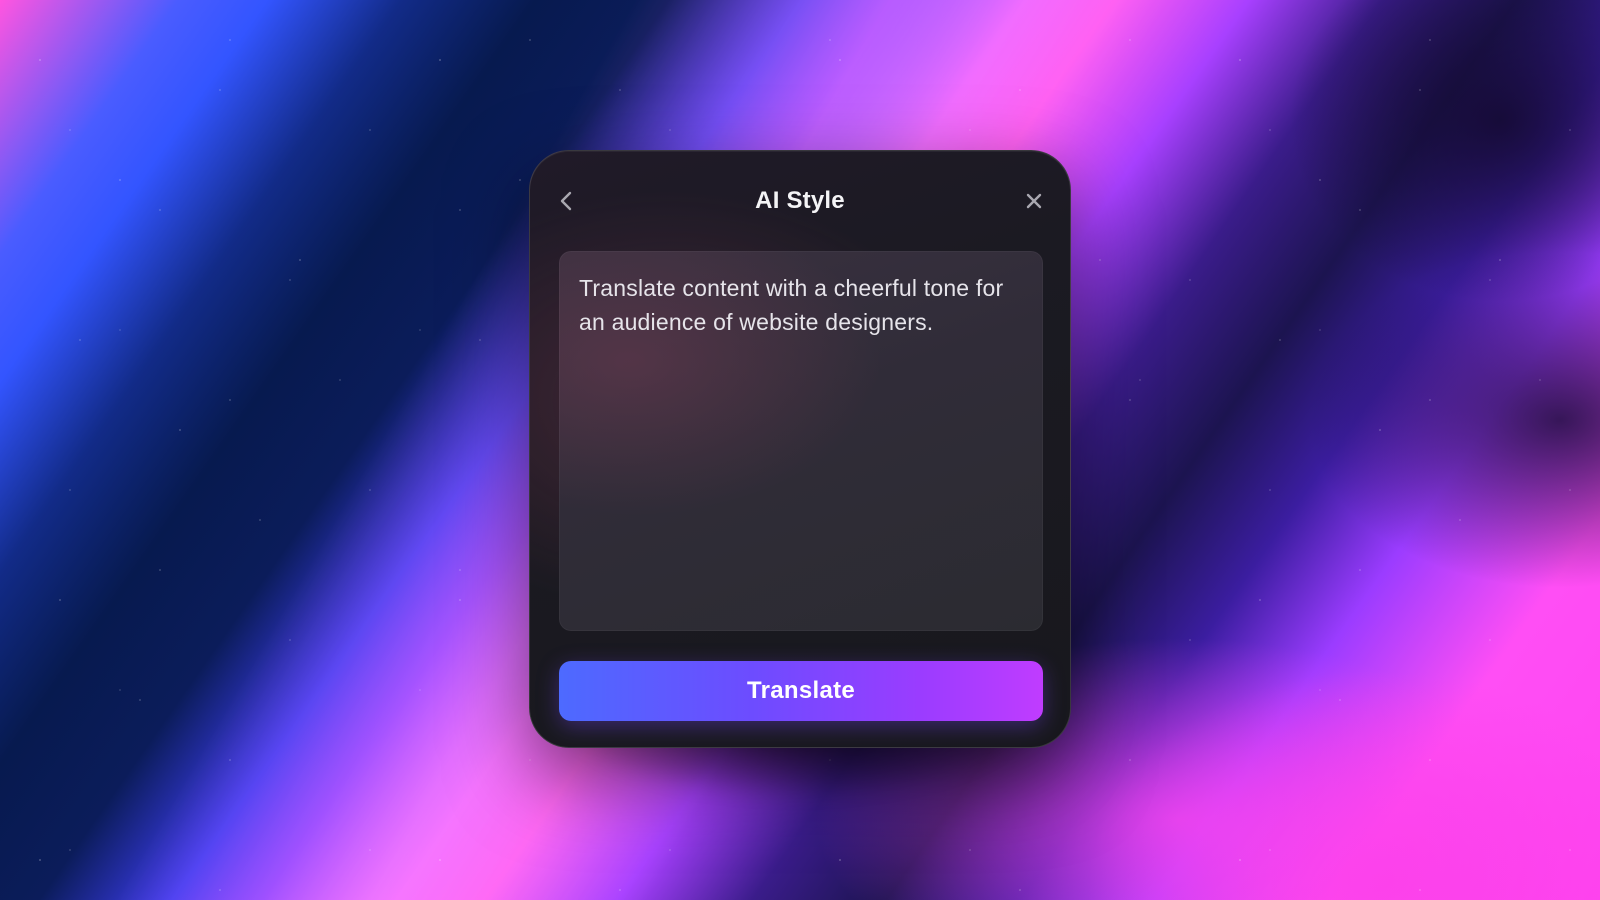 This screenshot has height=900, width=1600. I want to click on close-button, so click(1034, 201).